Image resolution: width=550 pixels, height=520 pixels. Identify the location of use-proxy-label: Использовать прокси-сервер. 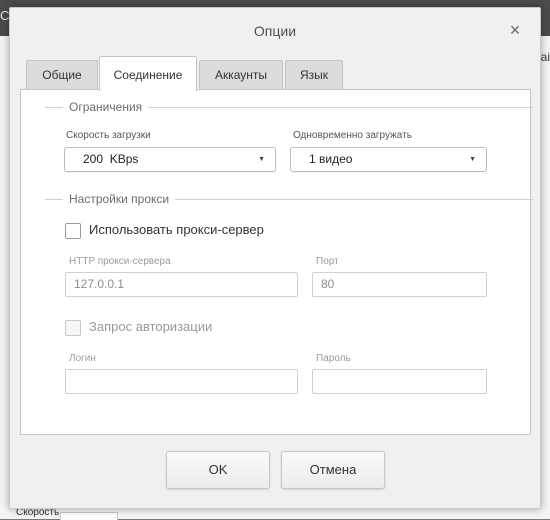
(176, 229).